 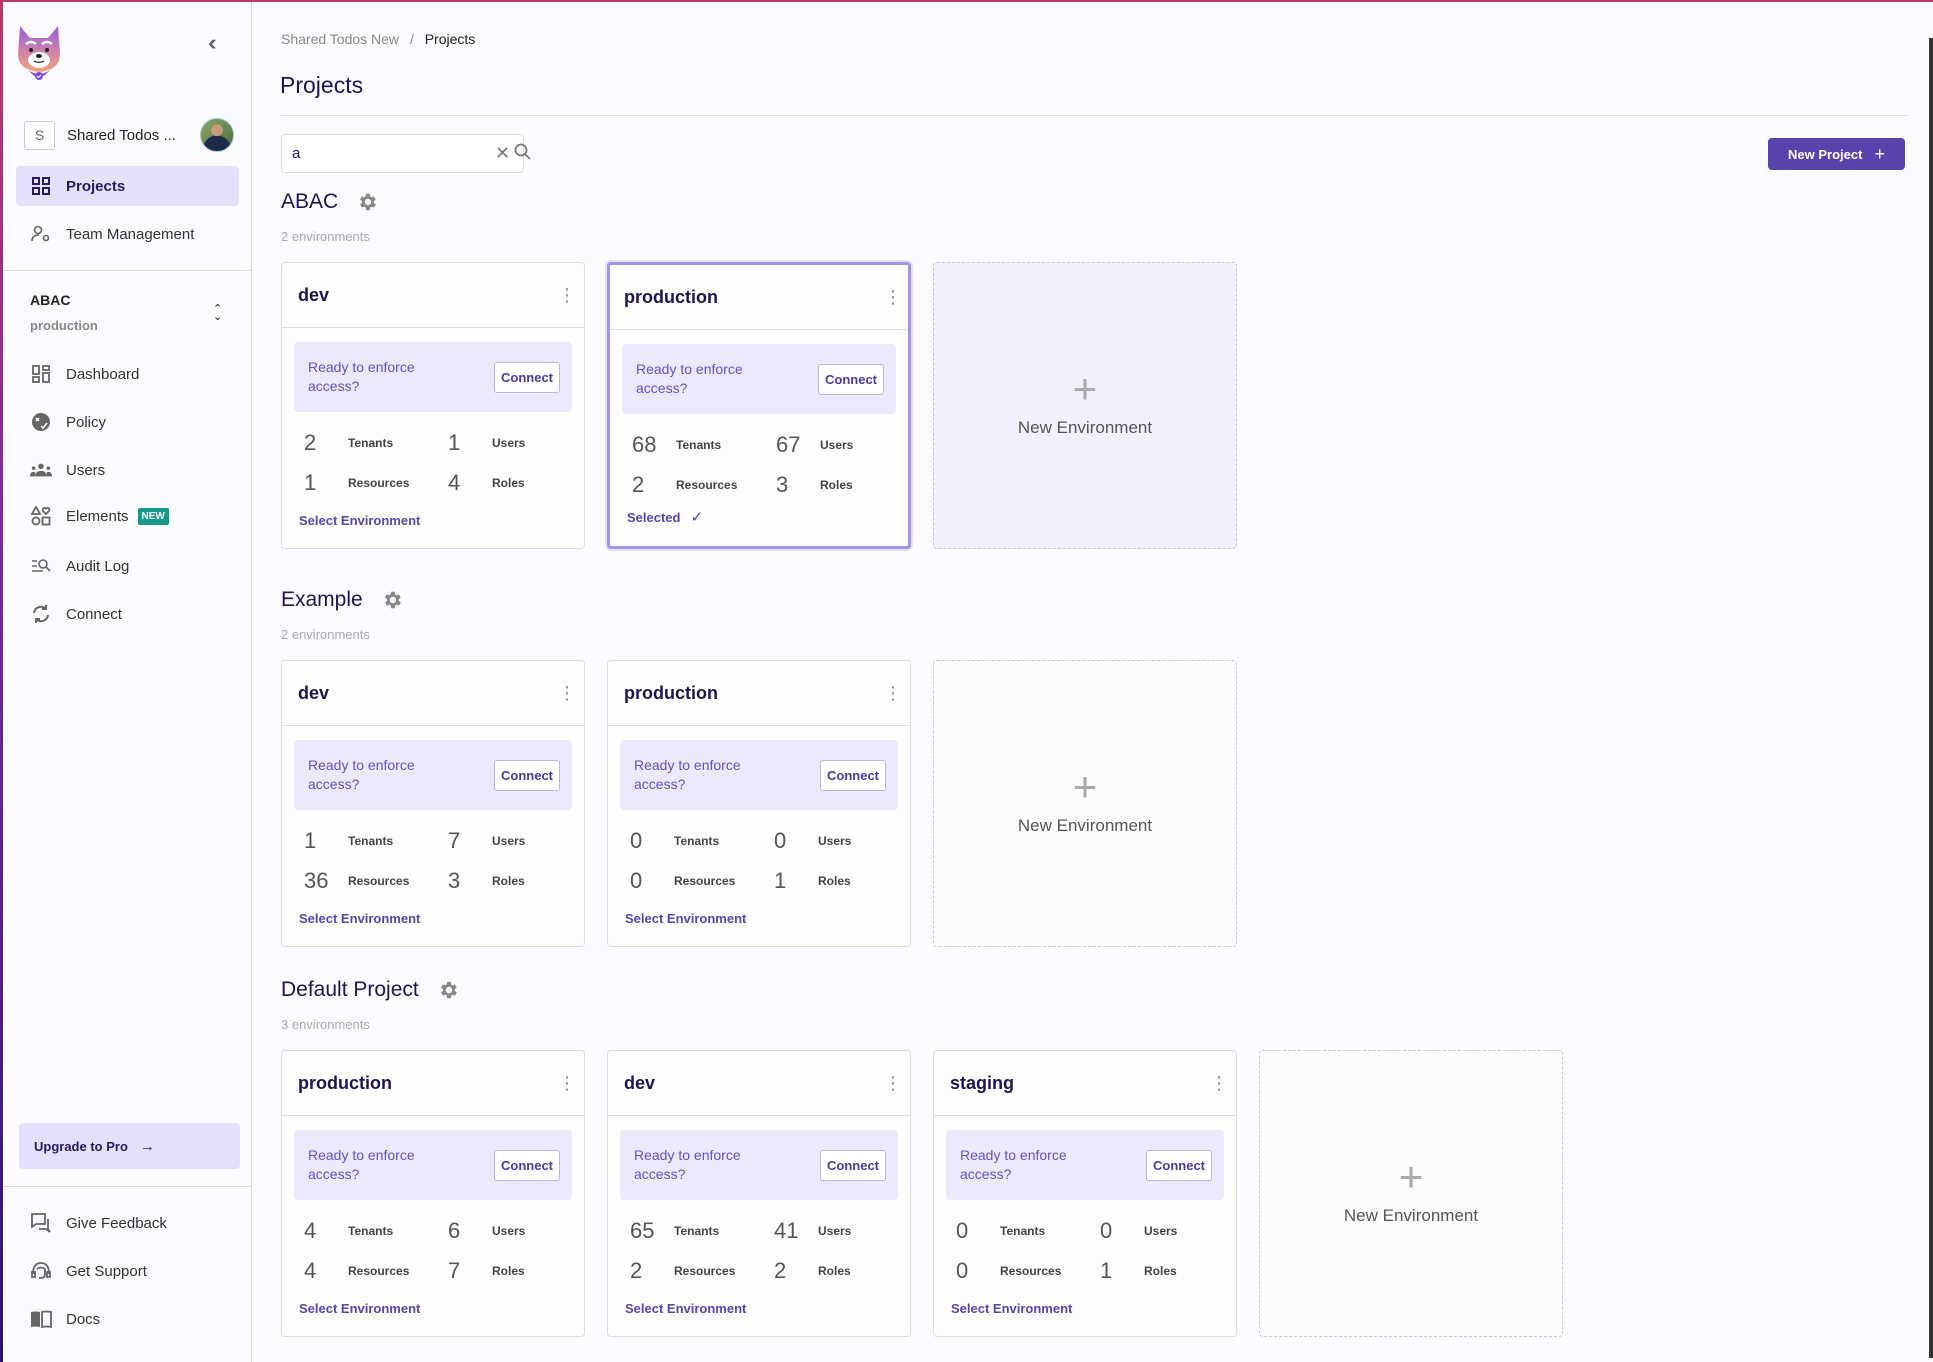 I want to click on sidebar-item-dashboard: Dashboard, so click(x=127, y=374).